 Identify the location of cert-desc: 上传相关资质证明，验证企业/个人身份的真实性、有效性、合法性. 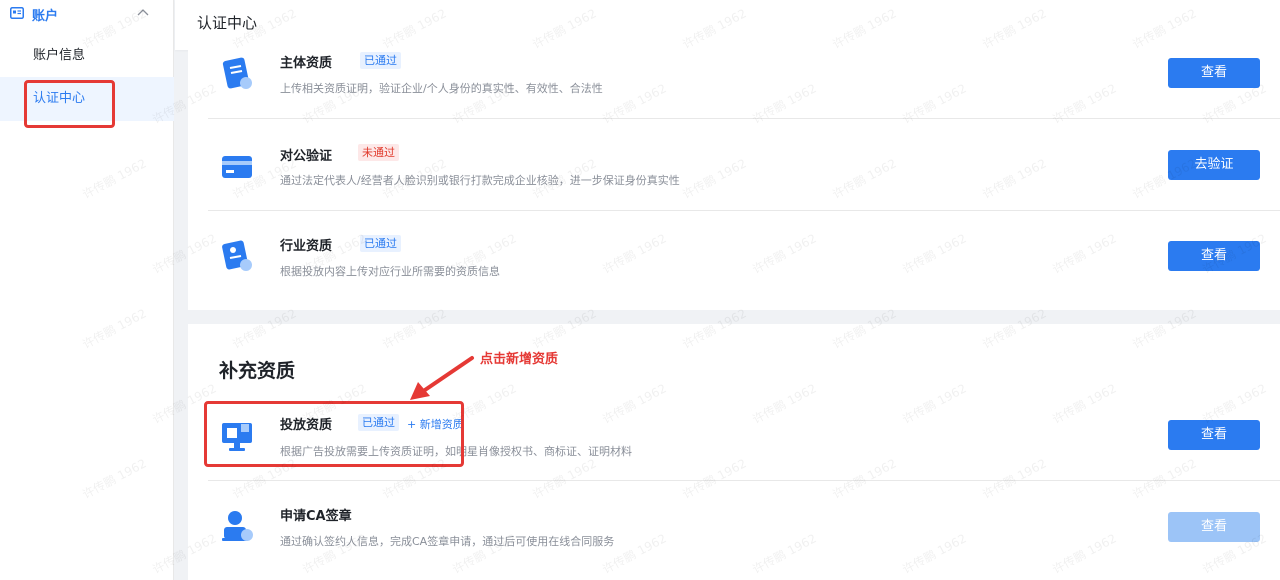
(441, 88).